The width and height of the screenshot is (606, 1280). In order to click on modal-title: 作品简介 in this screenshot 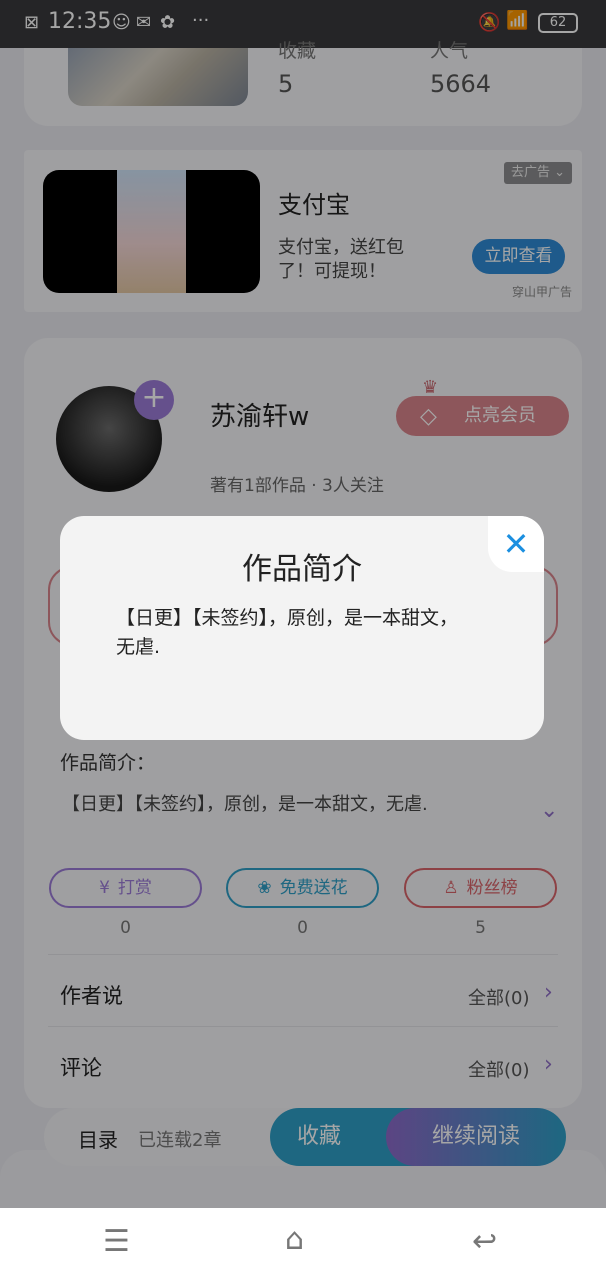, I will do `click(302, 569)`.